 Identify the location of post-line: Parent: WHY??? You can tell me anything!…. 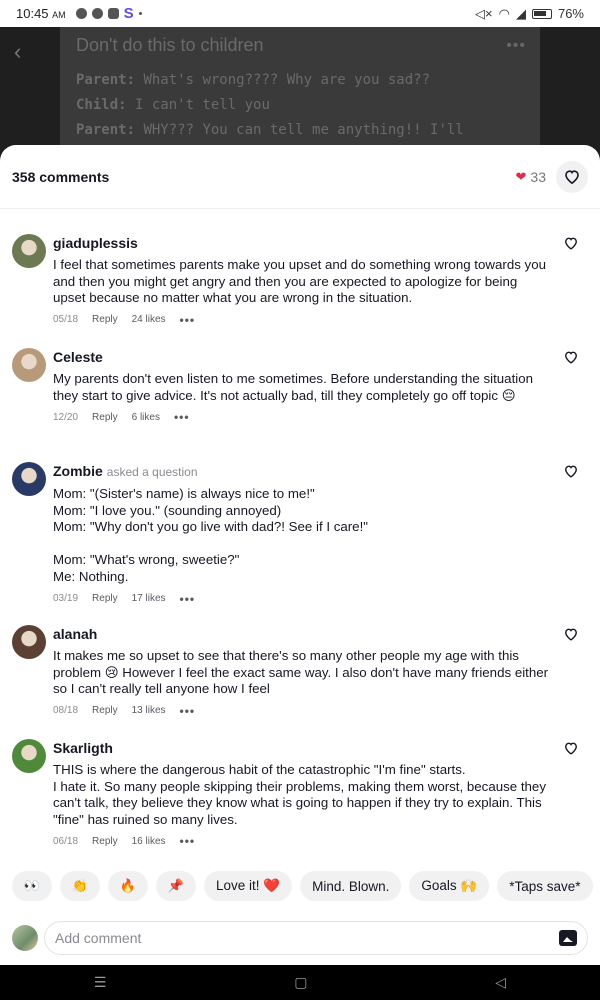
(270, 130).